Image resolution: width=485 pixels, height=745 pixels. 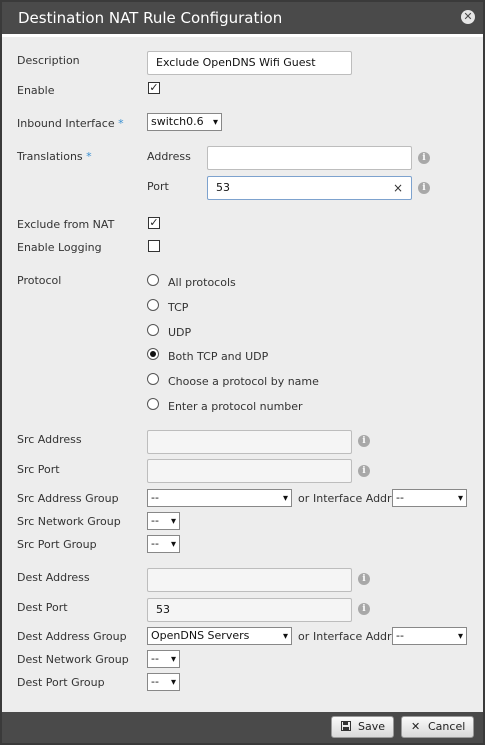 What do you see at coordinates (48, 60) in the screenshot?
I see `description-label: Description` at bounding box center [48, 60].